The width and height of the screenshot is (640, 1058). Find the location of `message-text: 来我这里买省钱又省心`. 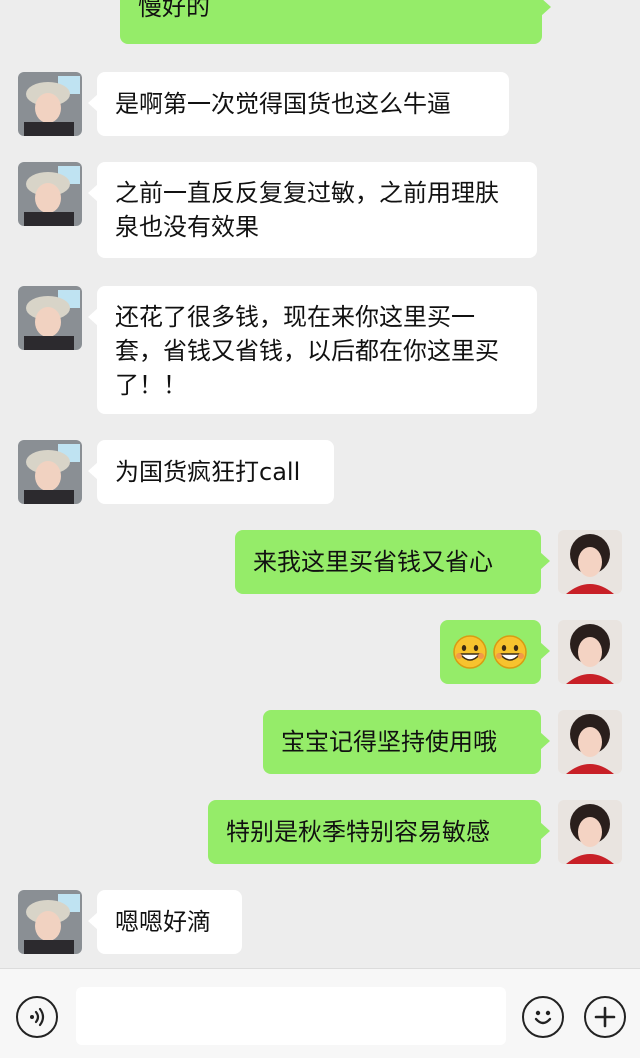

message-text: 来我这里买省钱又省心 is located at coordinates (373, 562).